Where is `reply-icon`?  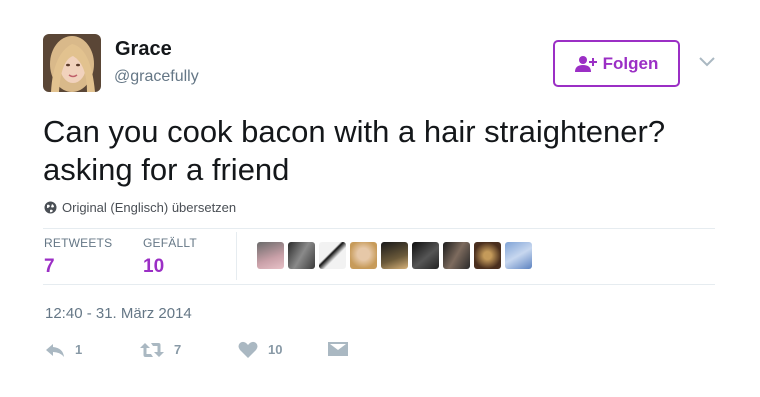
reply-icon is located at coordinates (55, 350).